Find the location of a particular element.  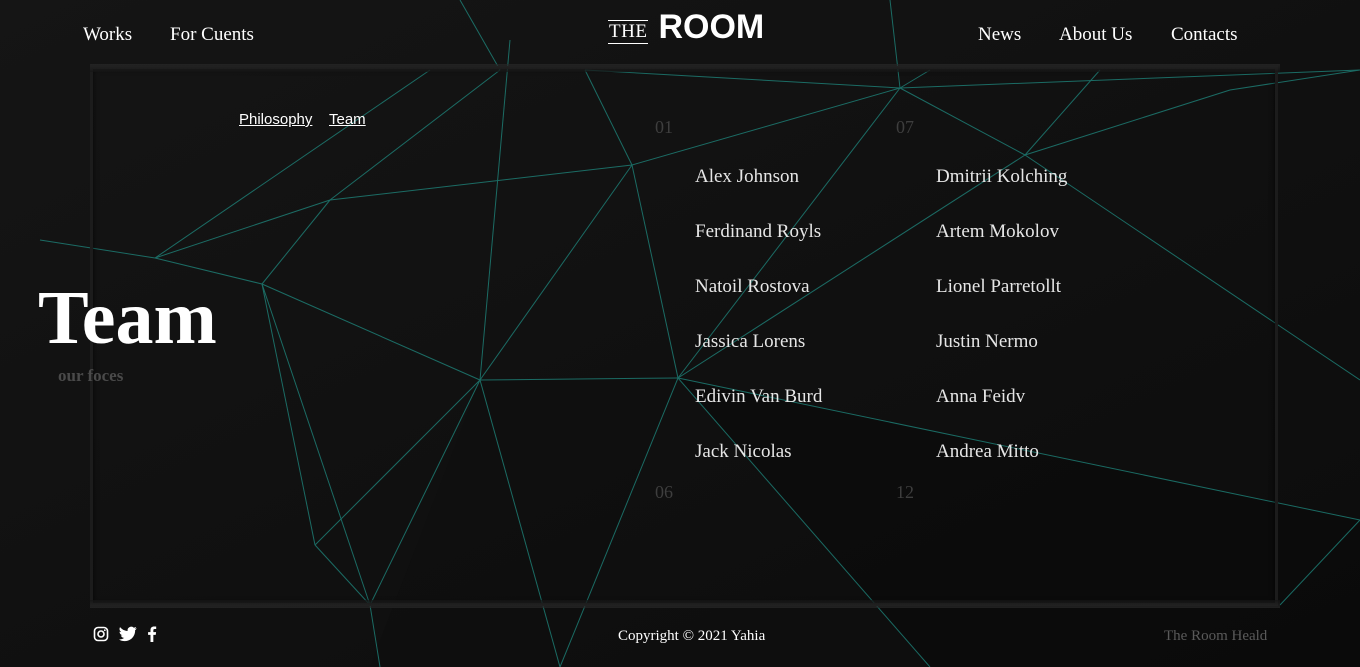

team-member: Lionel Parretollt is located at coordinates (999, 286).